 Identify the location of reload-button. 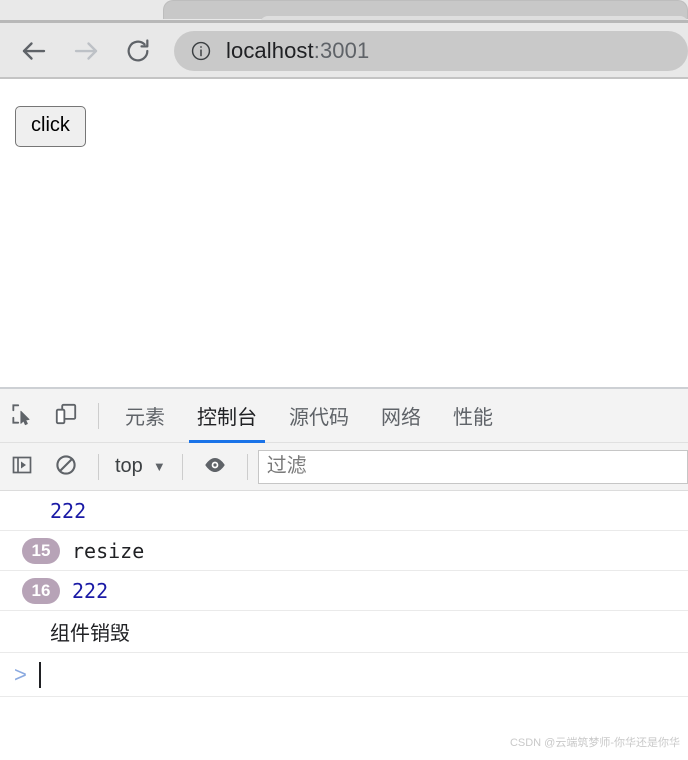
(138, 51).